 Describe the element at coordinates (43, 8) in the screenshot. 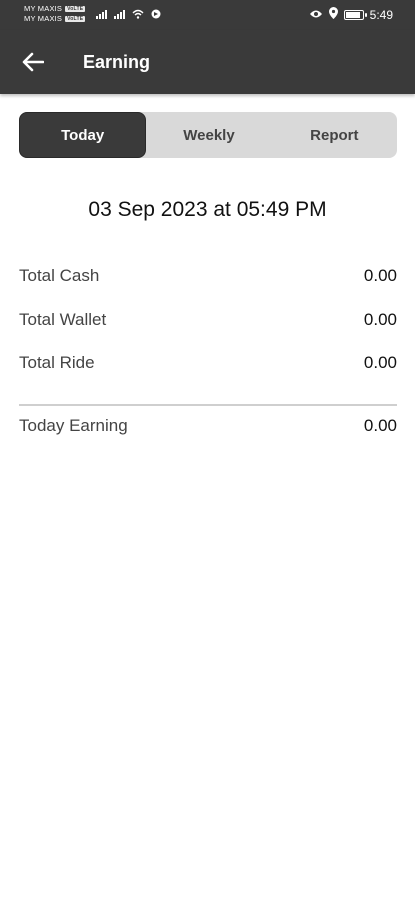

I see `carrier-1-label: MY MAXIS` at that location.